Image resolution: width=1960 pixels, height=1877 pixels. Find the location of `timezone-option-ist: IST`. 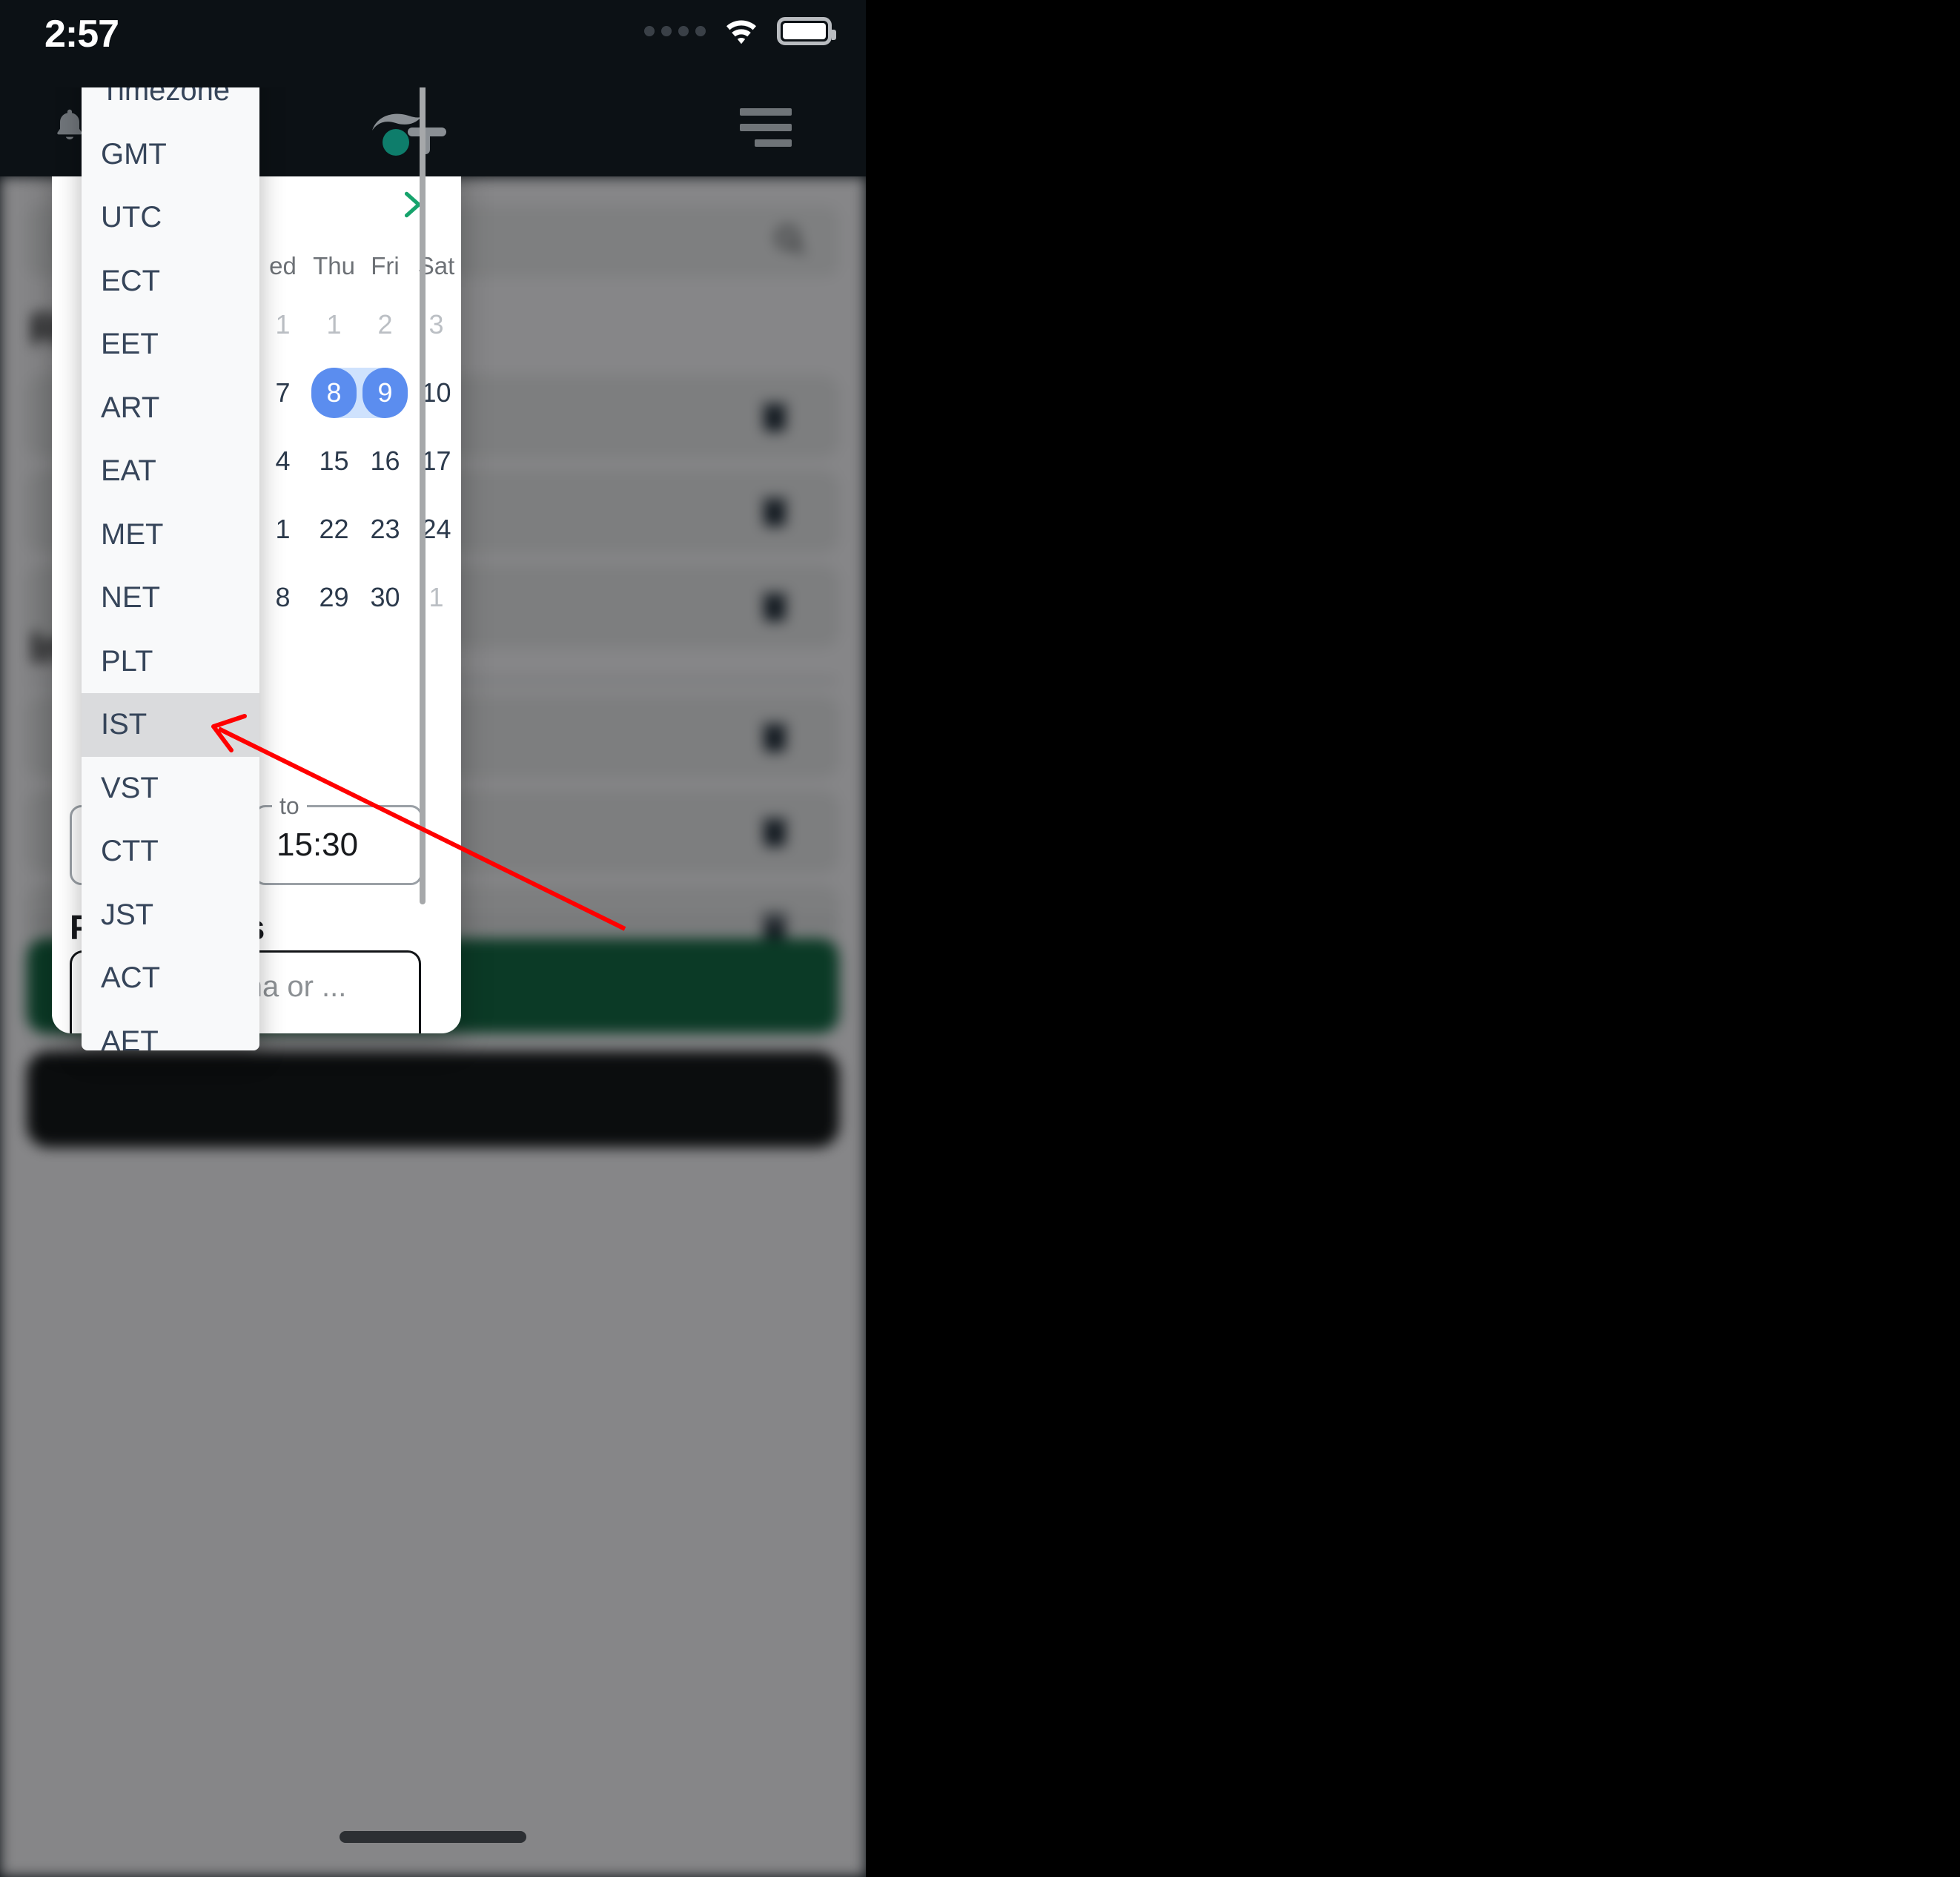

timezone-option-ist: IST is located at coordinates (170, 725).